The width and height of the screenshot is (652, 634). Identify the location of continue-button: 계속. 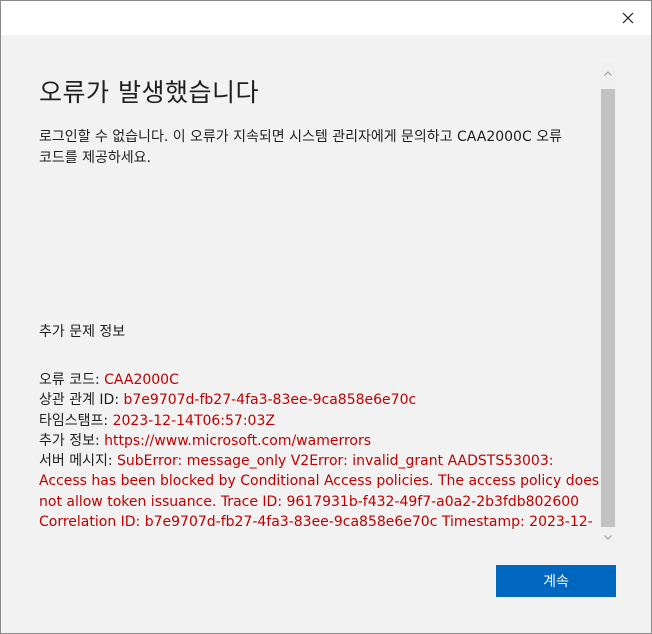
(556, 581).